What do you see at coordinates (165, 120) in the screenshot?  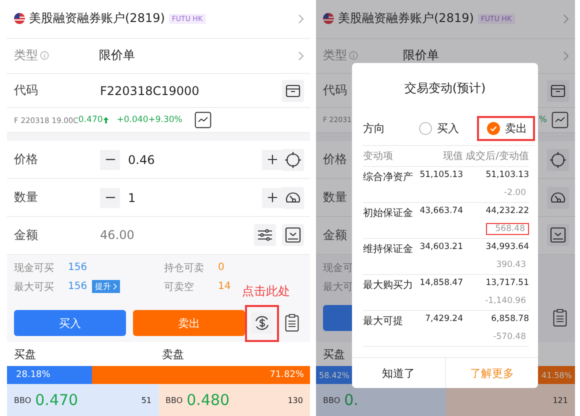 I see `percent-change: +9.30%` at bounding box center [165, 120].